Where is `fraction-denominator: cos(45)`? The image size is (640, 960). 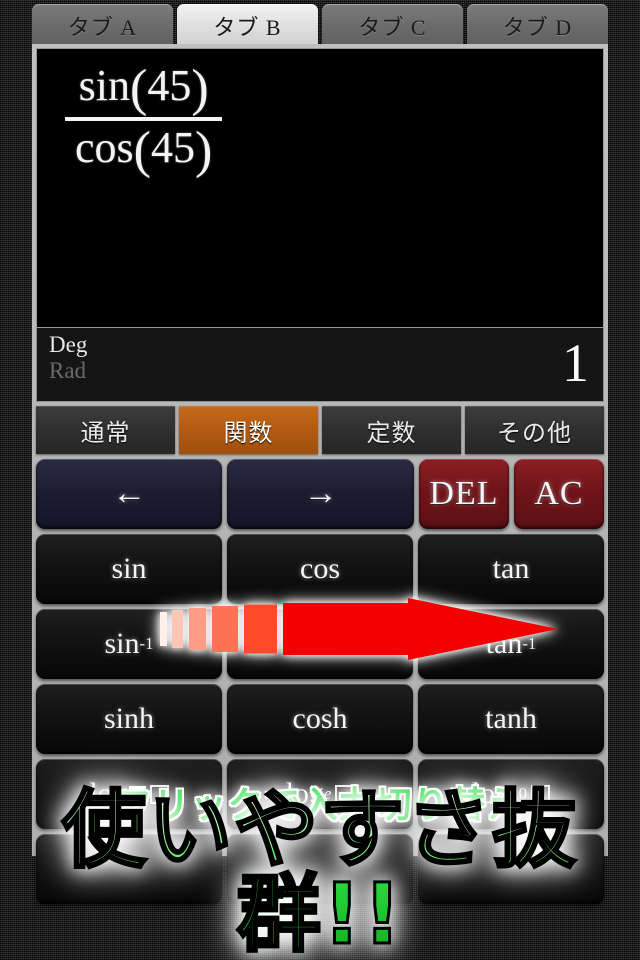 fraction-denominator: cos(45) is located at coordinates (143, 148).